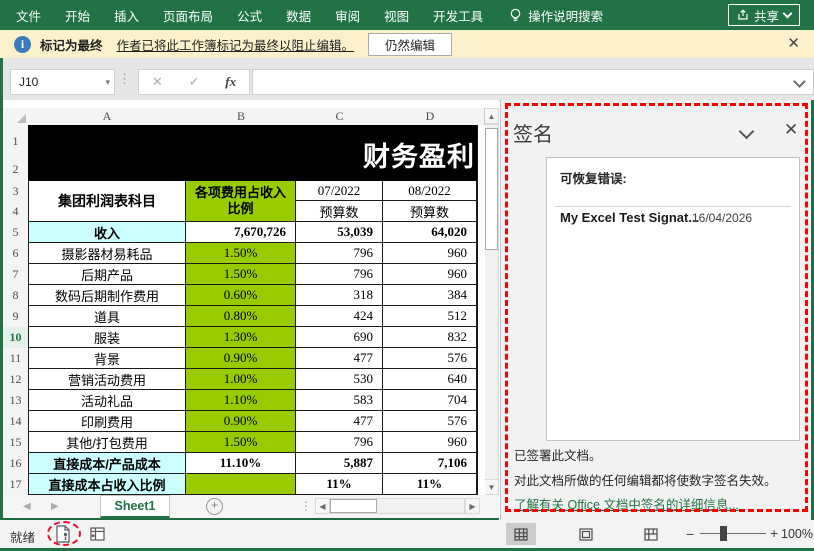  Describe the element at coordinates (107, 358) in the screenshot. I see `cell-A11: 背景` at that location.